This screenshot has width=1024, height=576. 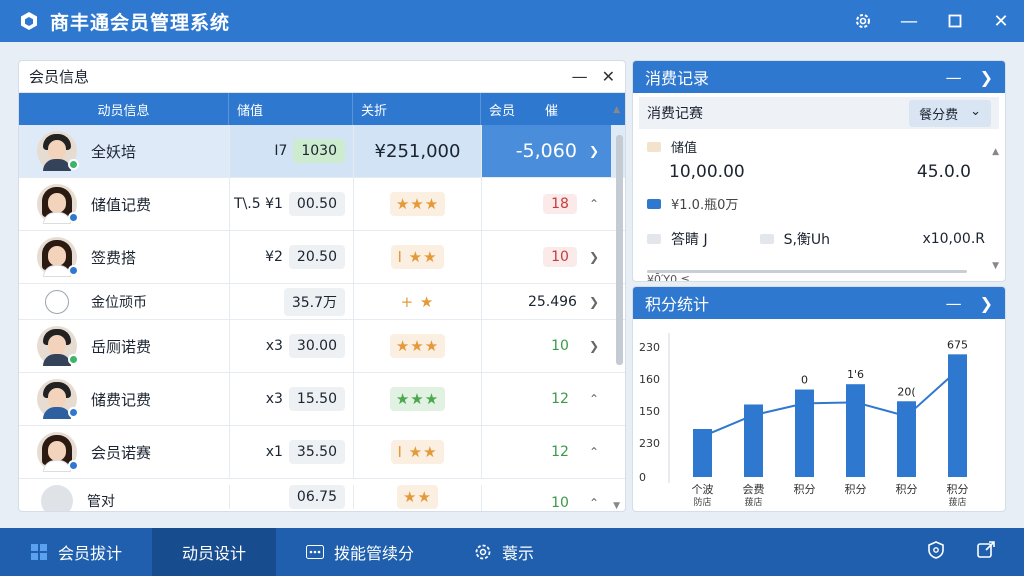 I want to click on balance-value: 15.50, so click(x=316, y=399).